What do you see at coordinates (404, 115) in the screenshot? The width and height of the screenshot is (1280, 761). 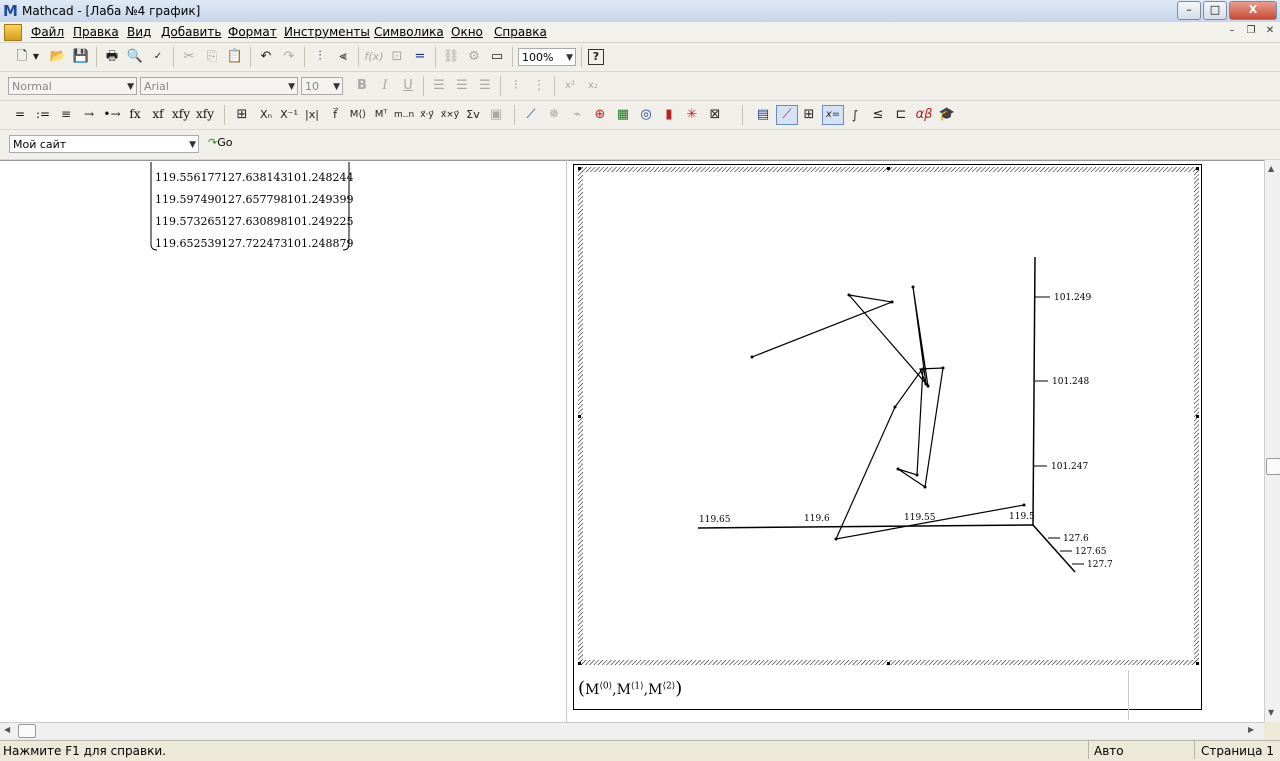 I see `range-icon: m..n` at bounding box center [404, 115].